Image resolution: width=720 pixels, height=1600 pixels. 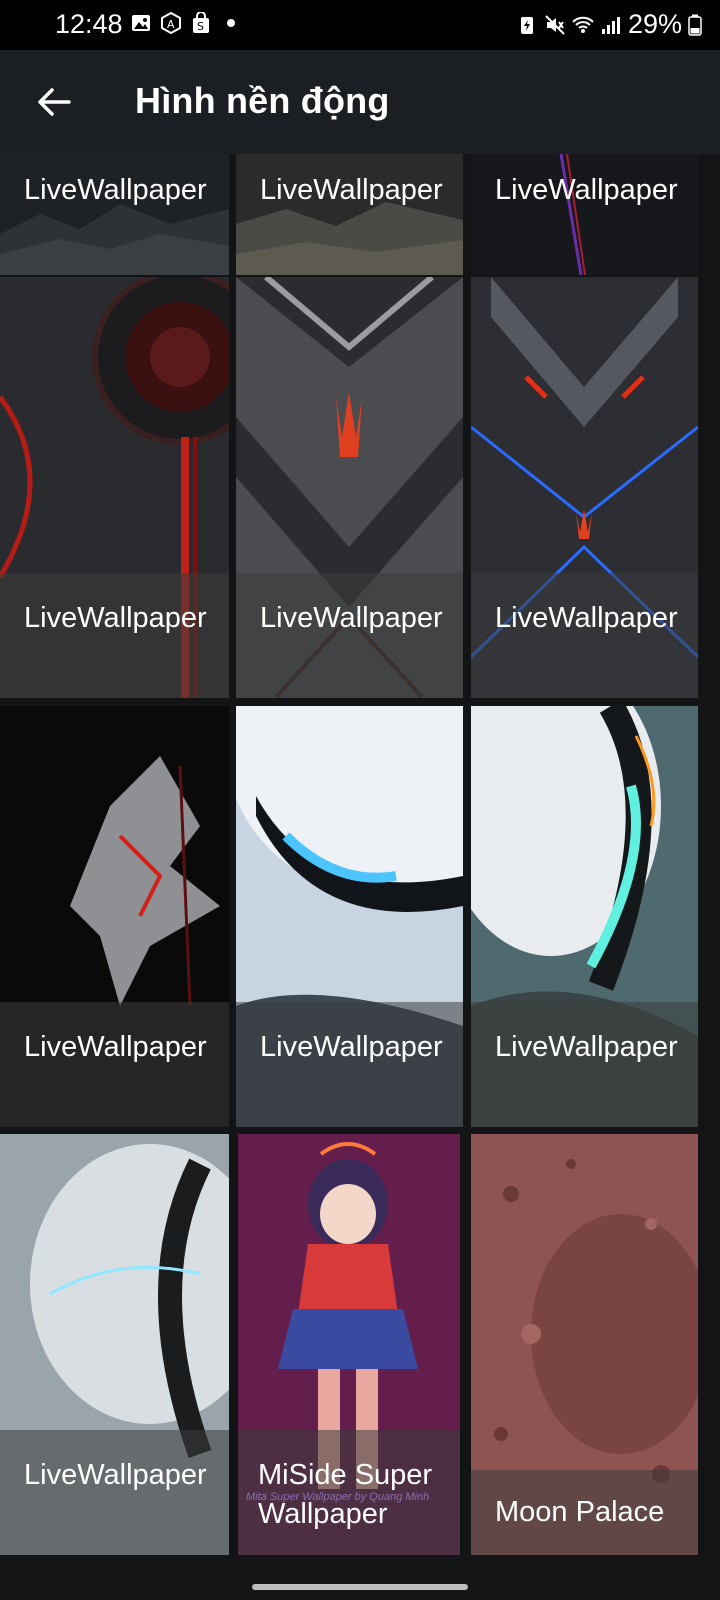 What do you see at coordinates (555, 24) in the screenshot?
I see `mute-icon` at bounding box center [555, 24].